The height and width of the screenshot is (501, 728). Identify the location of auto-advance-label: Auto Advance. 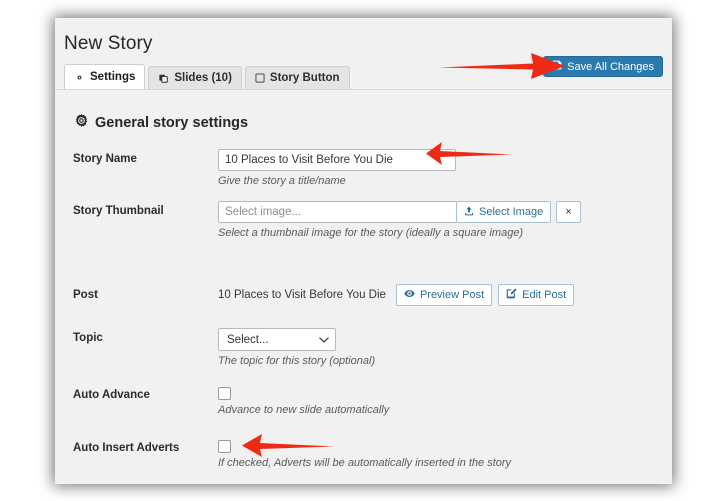
(111, 395).